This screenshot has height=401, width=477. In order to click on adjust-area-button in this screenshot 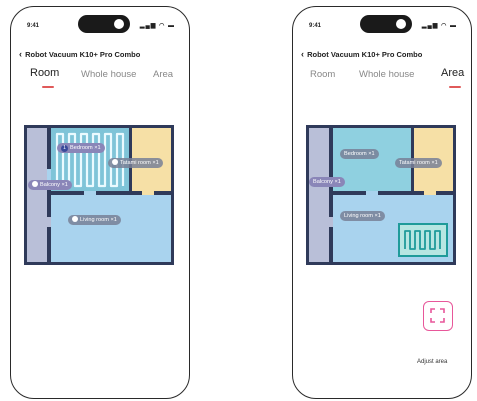, I will do `click(438, 316)`.